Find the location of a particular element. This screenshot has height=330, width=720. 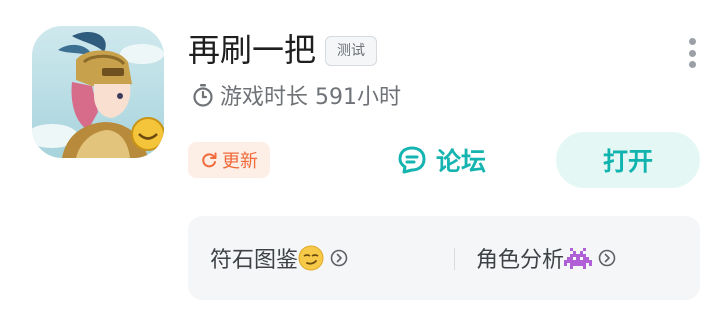

game-art-icon is located at coordinates (98, 92).